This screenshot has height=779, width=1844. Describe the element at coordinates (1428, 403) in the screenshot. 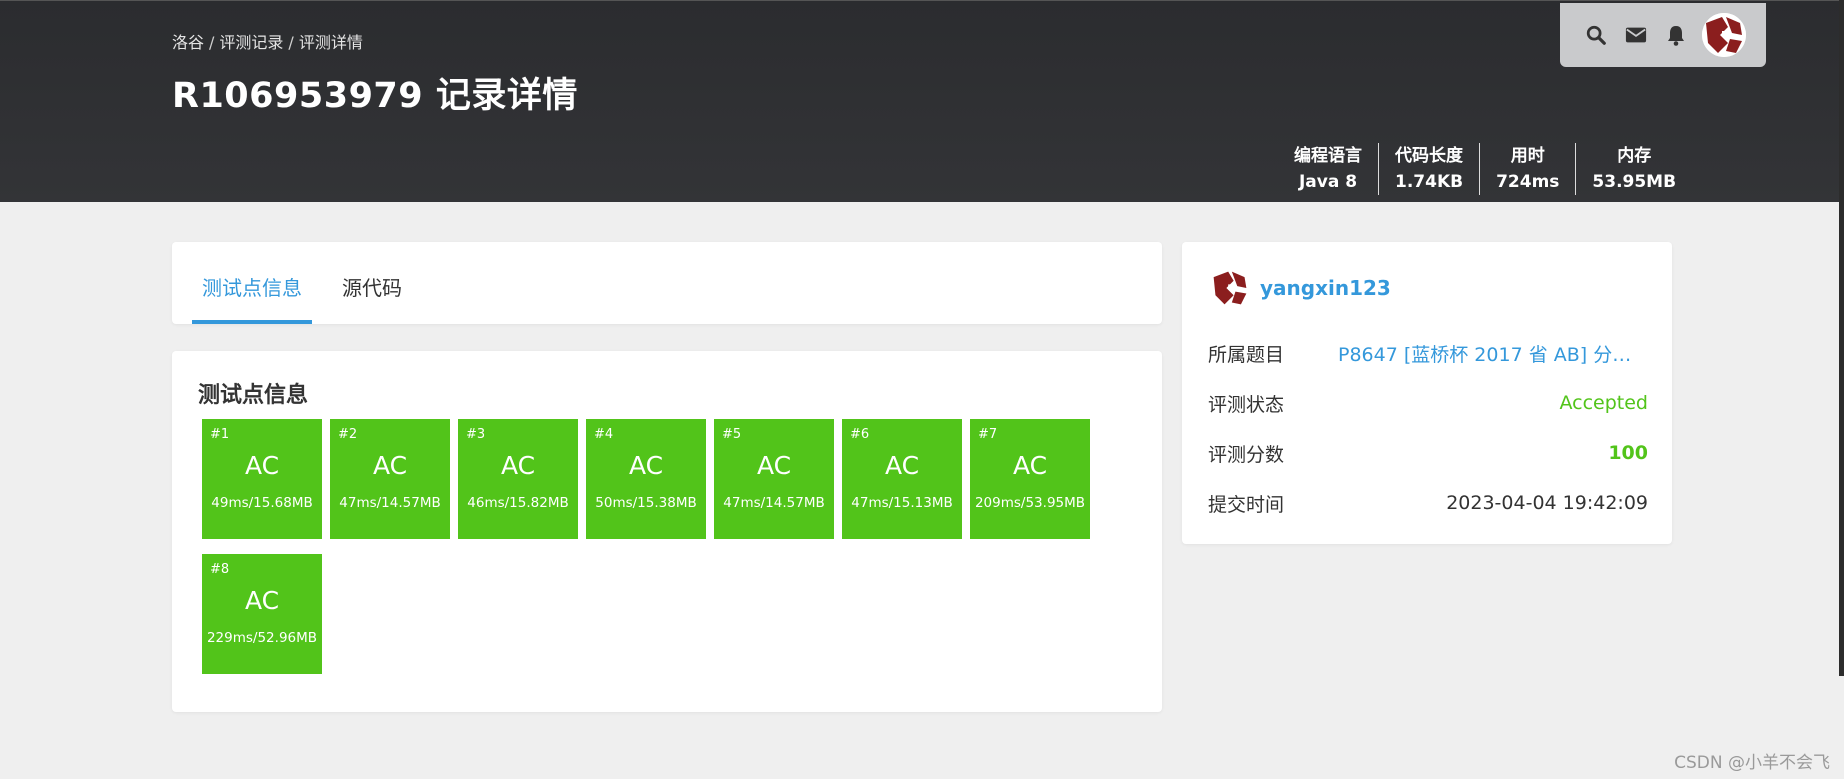

I see `info-row-status: 评测状态 Accepted` at that location.